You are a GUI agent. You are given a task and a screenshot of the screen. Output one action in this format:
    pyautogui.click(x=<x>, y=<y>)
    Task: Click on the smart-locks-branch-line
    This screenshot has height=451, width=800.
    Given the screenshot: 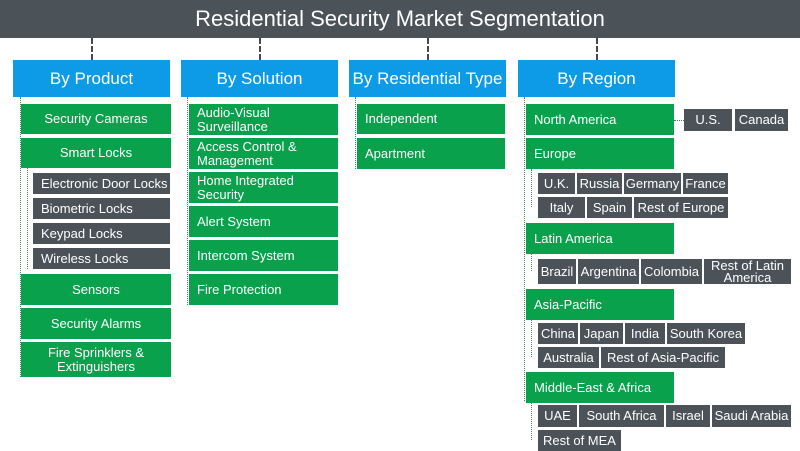 What is the action you would take?
    pyautogui.click(x=27, y=218)
    